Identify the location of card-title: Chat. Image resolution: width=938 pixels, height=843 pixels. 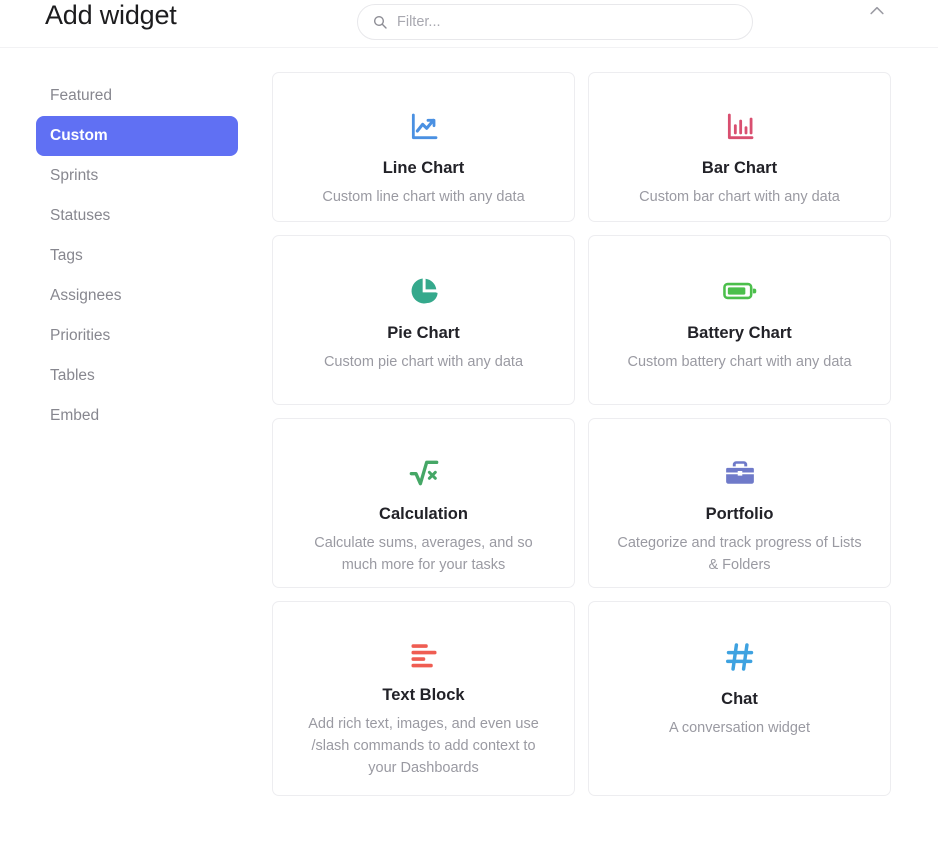
(739, 699).